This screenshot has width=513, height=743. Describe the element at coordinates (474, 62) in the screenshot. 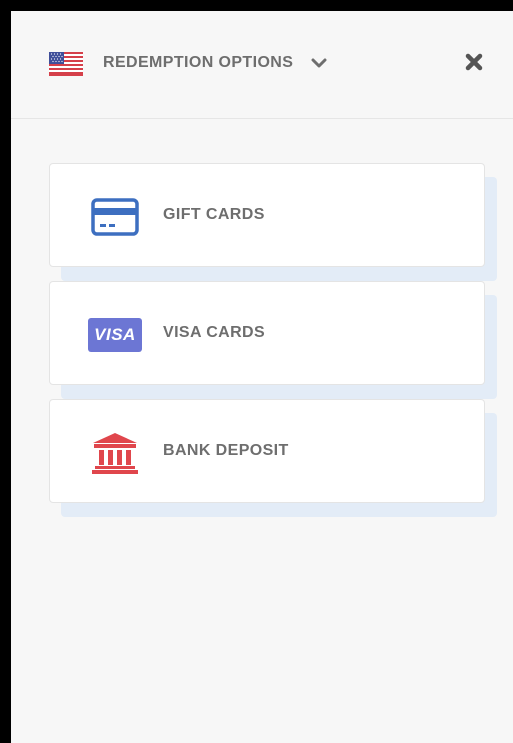

I see `close-icon` at that location.